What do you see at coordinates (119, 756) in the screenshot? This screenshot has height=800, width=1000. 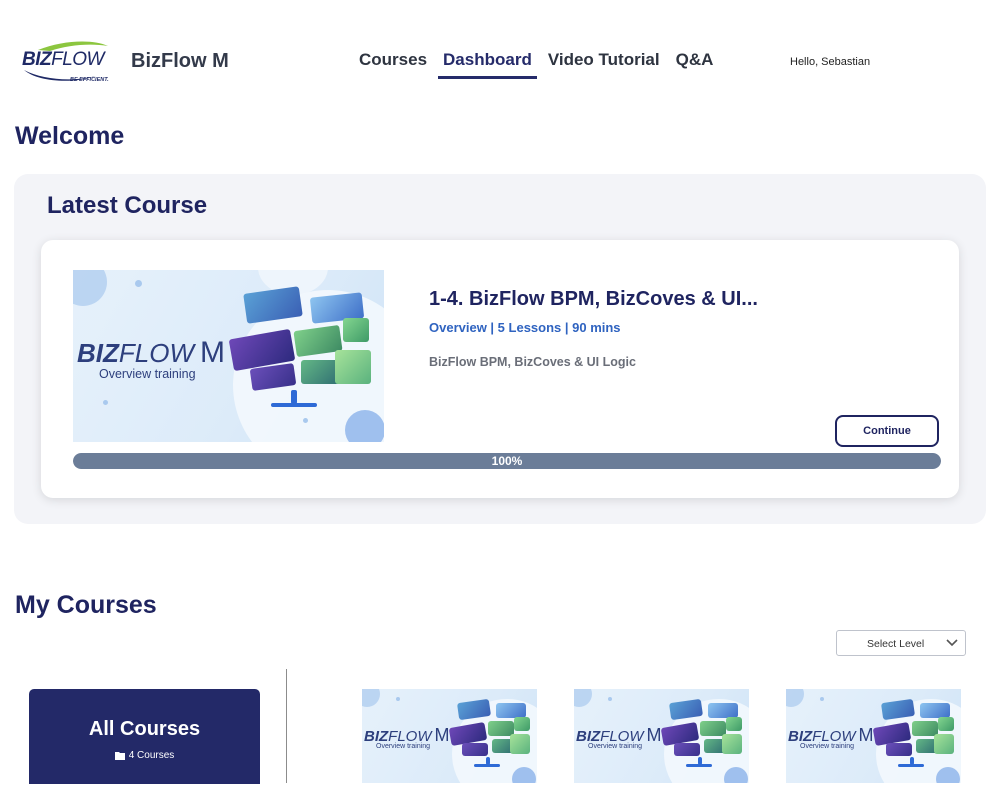 I see `folder-icon` at bounding box center [119, 756].